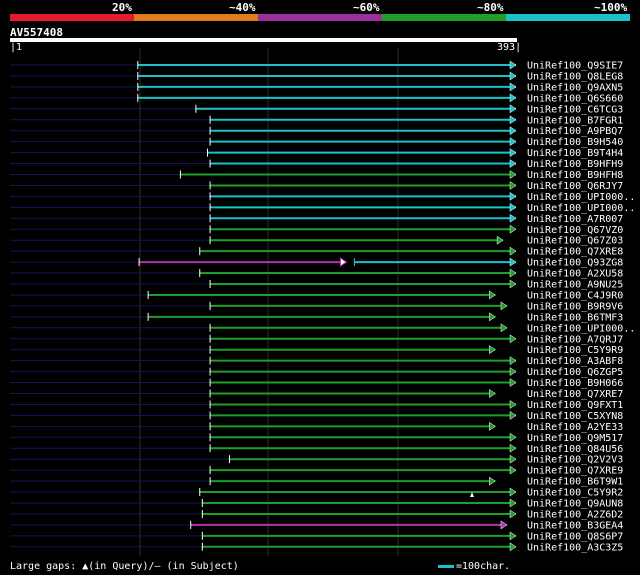 This screenshot has width=640, height=575. What do you see at coordinates (575, 252) in the screenshot?
I see `hit-label: UniRef100_Q7XRE8` at bounding box center [575, 252].